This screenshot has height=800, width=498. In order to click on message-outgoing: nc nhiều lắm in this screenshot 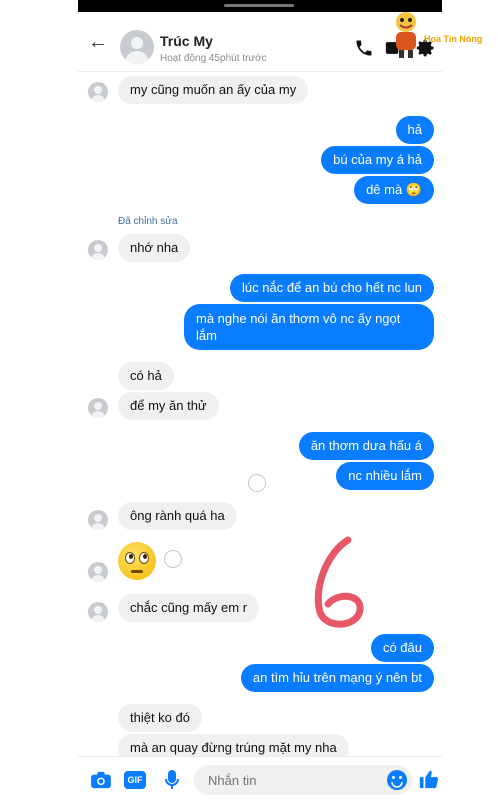, I will do `click(385, 476)`.